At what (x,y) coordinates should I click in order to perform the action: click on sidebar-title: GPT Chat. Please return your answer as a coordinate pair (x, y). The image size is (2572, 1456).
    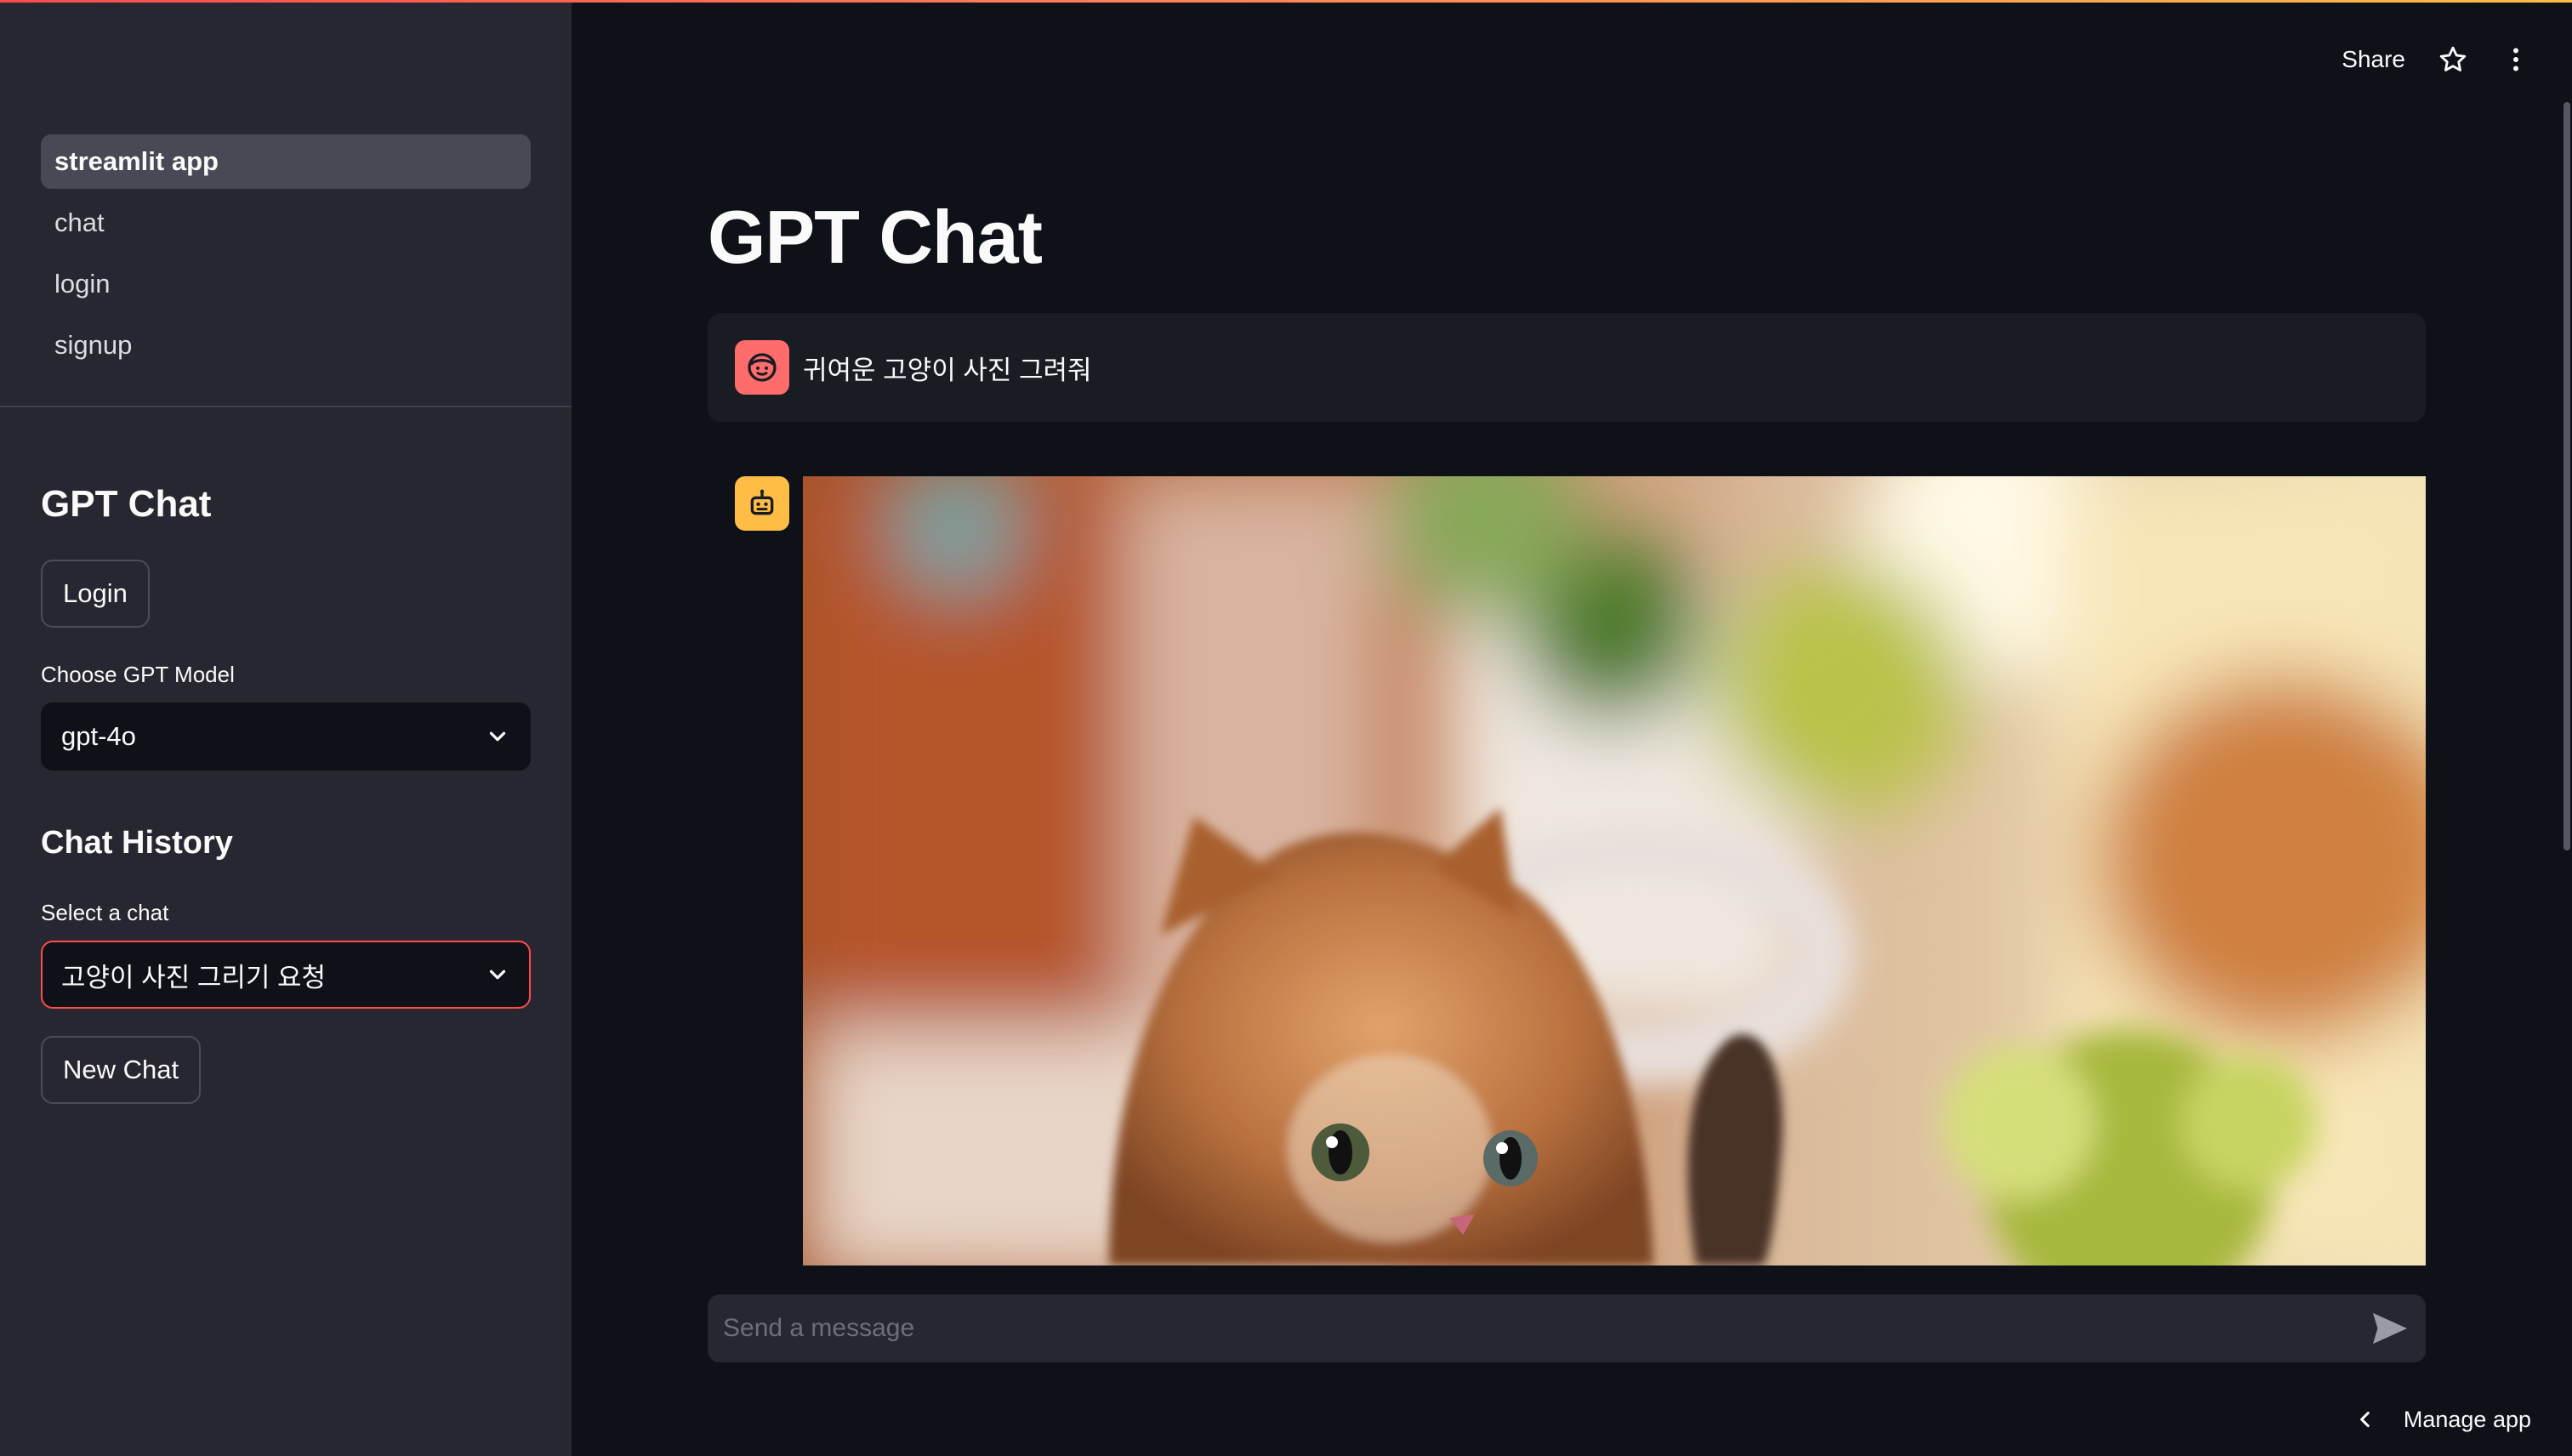
    Looking at the image, I should click on (127, 504).